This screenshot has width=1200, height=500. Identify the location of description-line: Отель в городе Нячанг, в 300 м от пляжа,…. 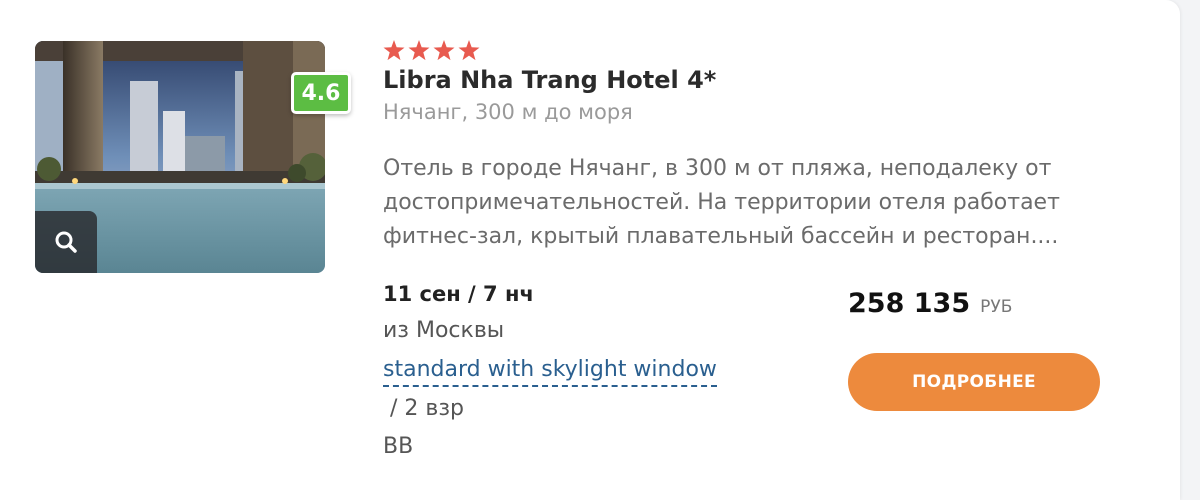
(717, 168).